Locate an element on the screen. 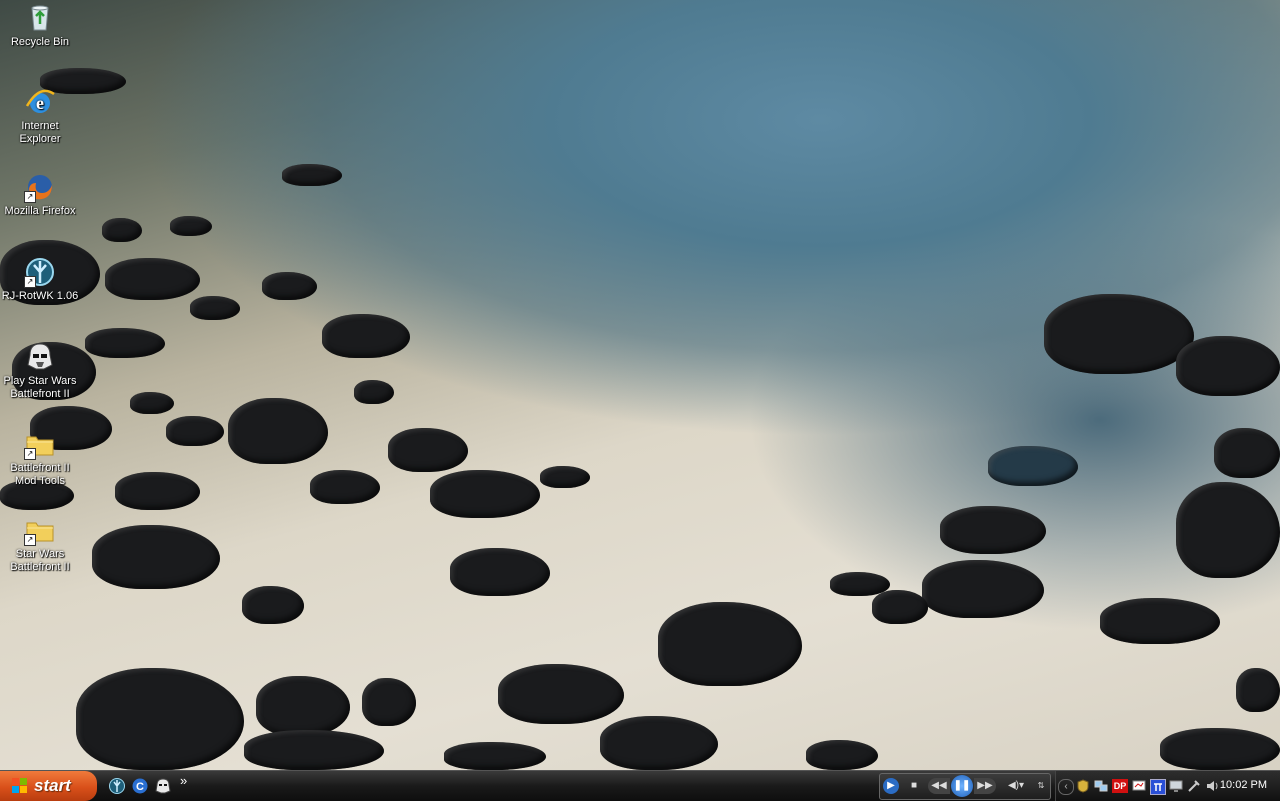 This screenshot has width=1280, height=801. ccleaner-icon: C is located at coordinates (140, 786).